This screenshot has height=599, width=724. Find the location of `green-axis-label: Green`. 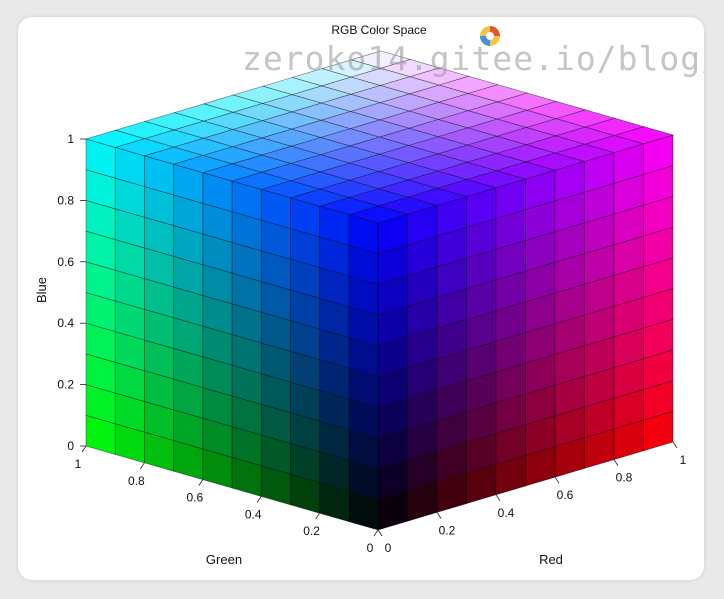

green-axis-label: Green is located at coordinates (224, 559).